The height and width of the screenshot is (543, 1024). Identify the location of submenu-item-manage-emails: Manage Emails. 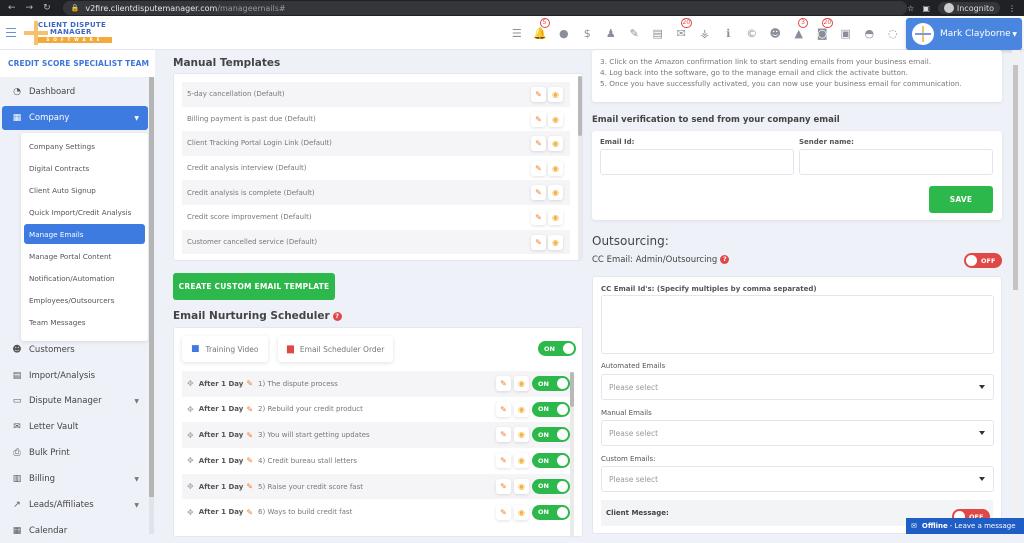
(84, 234).